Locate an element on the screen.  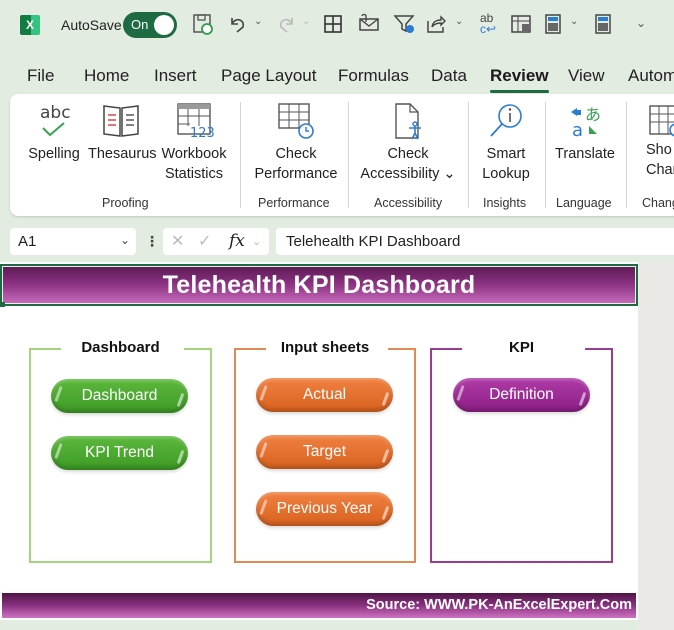
tab-view: View is located at coordinates (586, 76).